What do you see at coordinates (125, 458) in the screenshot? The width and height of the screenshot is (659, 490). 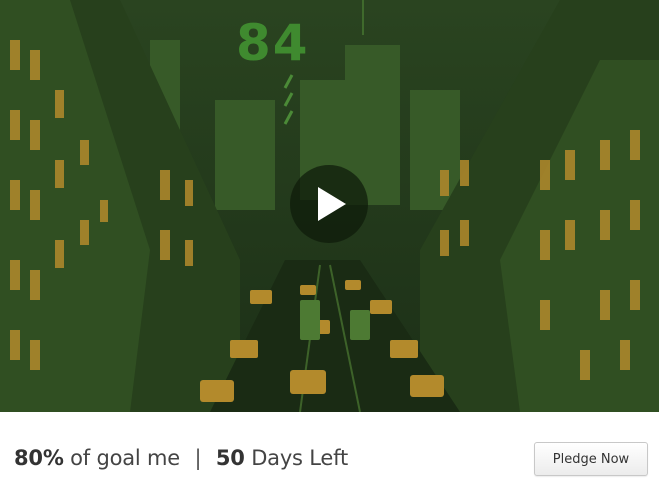 I see `goal-percent-label: of goal me` at bounding box center [125, 458].